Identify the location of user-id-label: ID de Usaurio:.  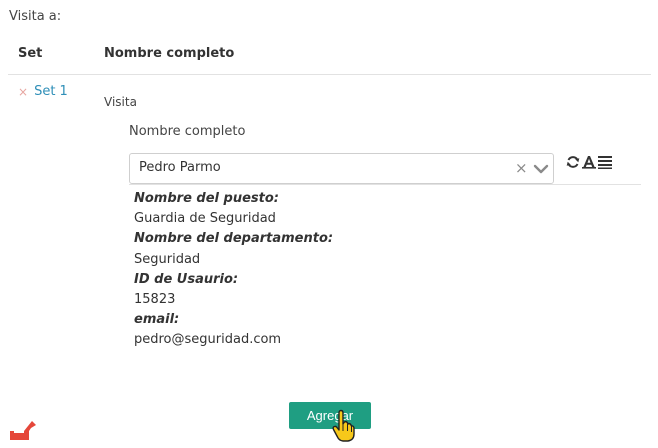
(186, 279).